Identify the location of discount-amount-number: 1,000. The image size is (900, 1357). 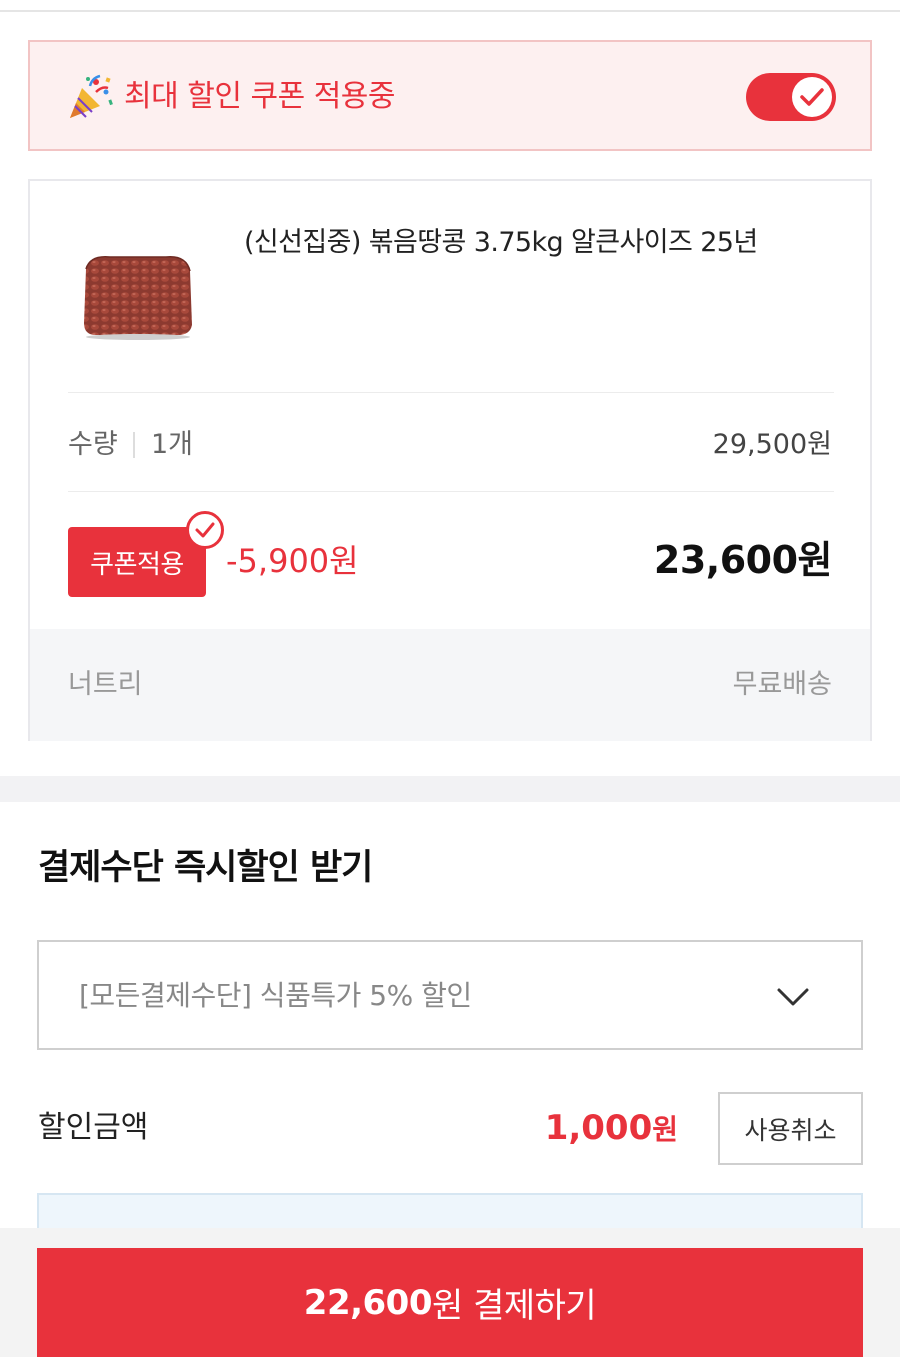
(598, 1128).